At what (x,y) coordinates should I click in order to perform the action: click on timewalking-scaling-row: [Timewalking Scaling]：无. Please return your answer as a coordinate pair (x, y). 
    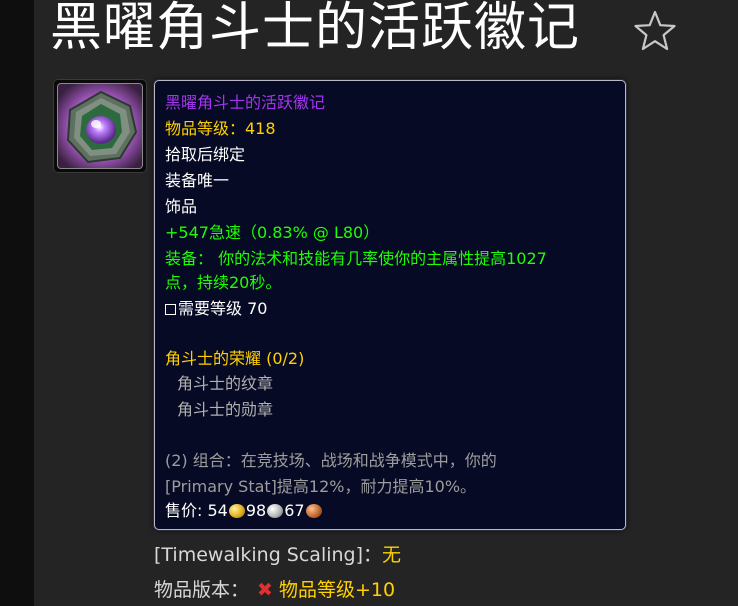
    Looking at the image, I should click on (277, 555).